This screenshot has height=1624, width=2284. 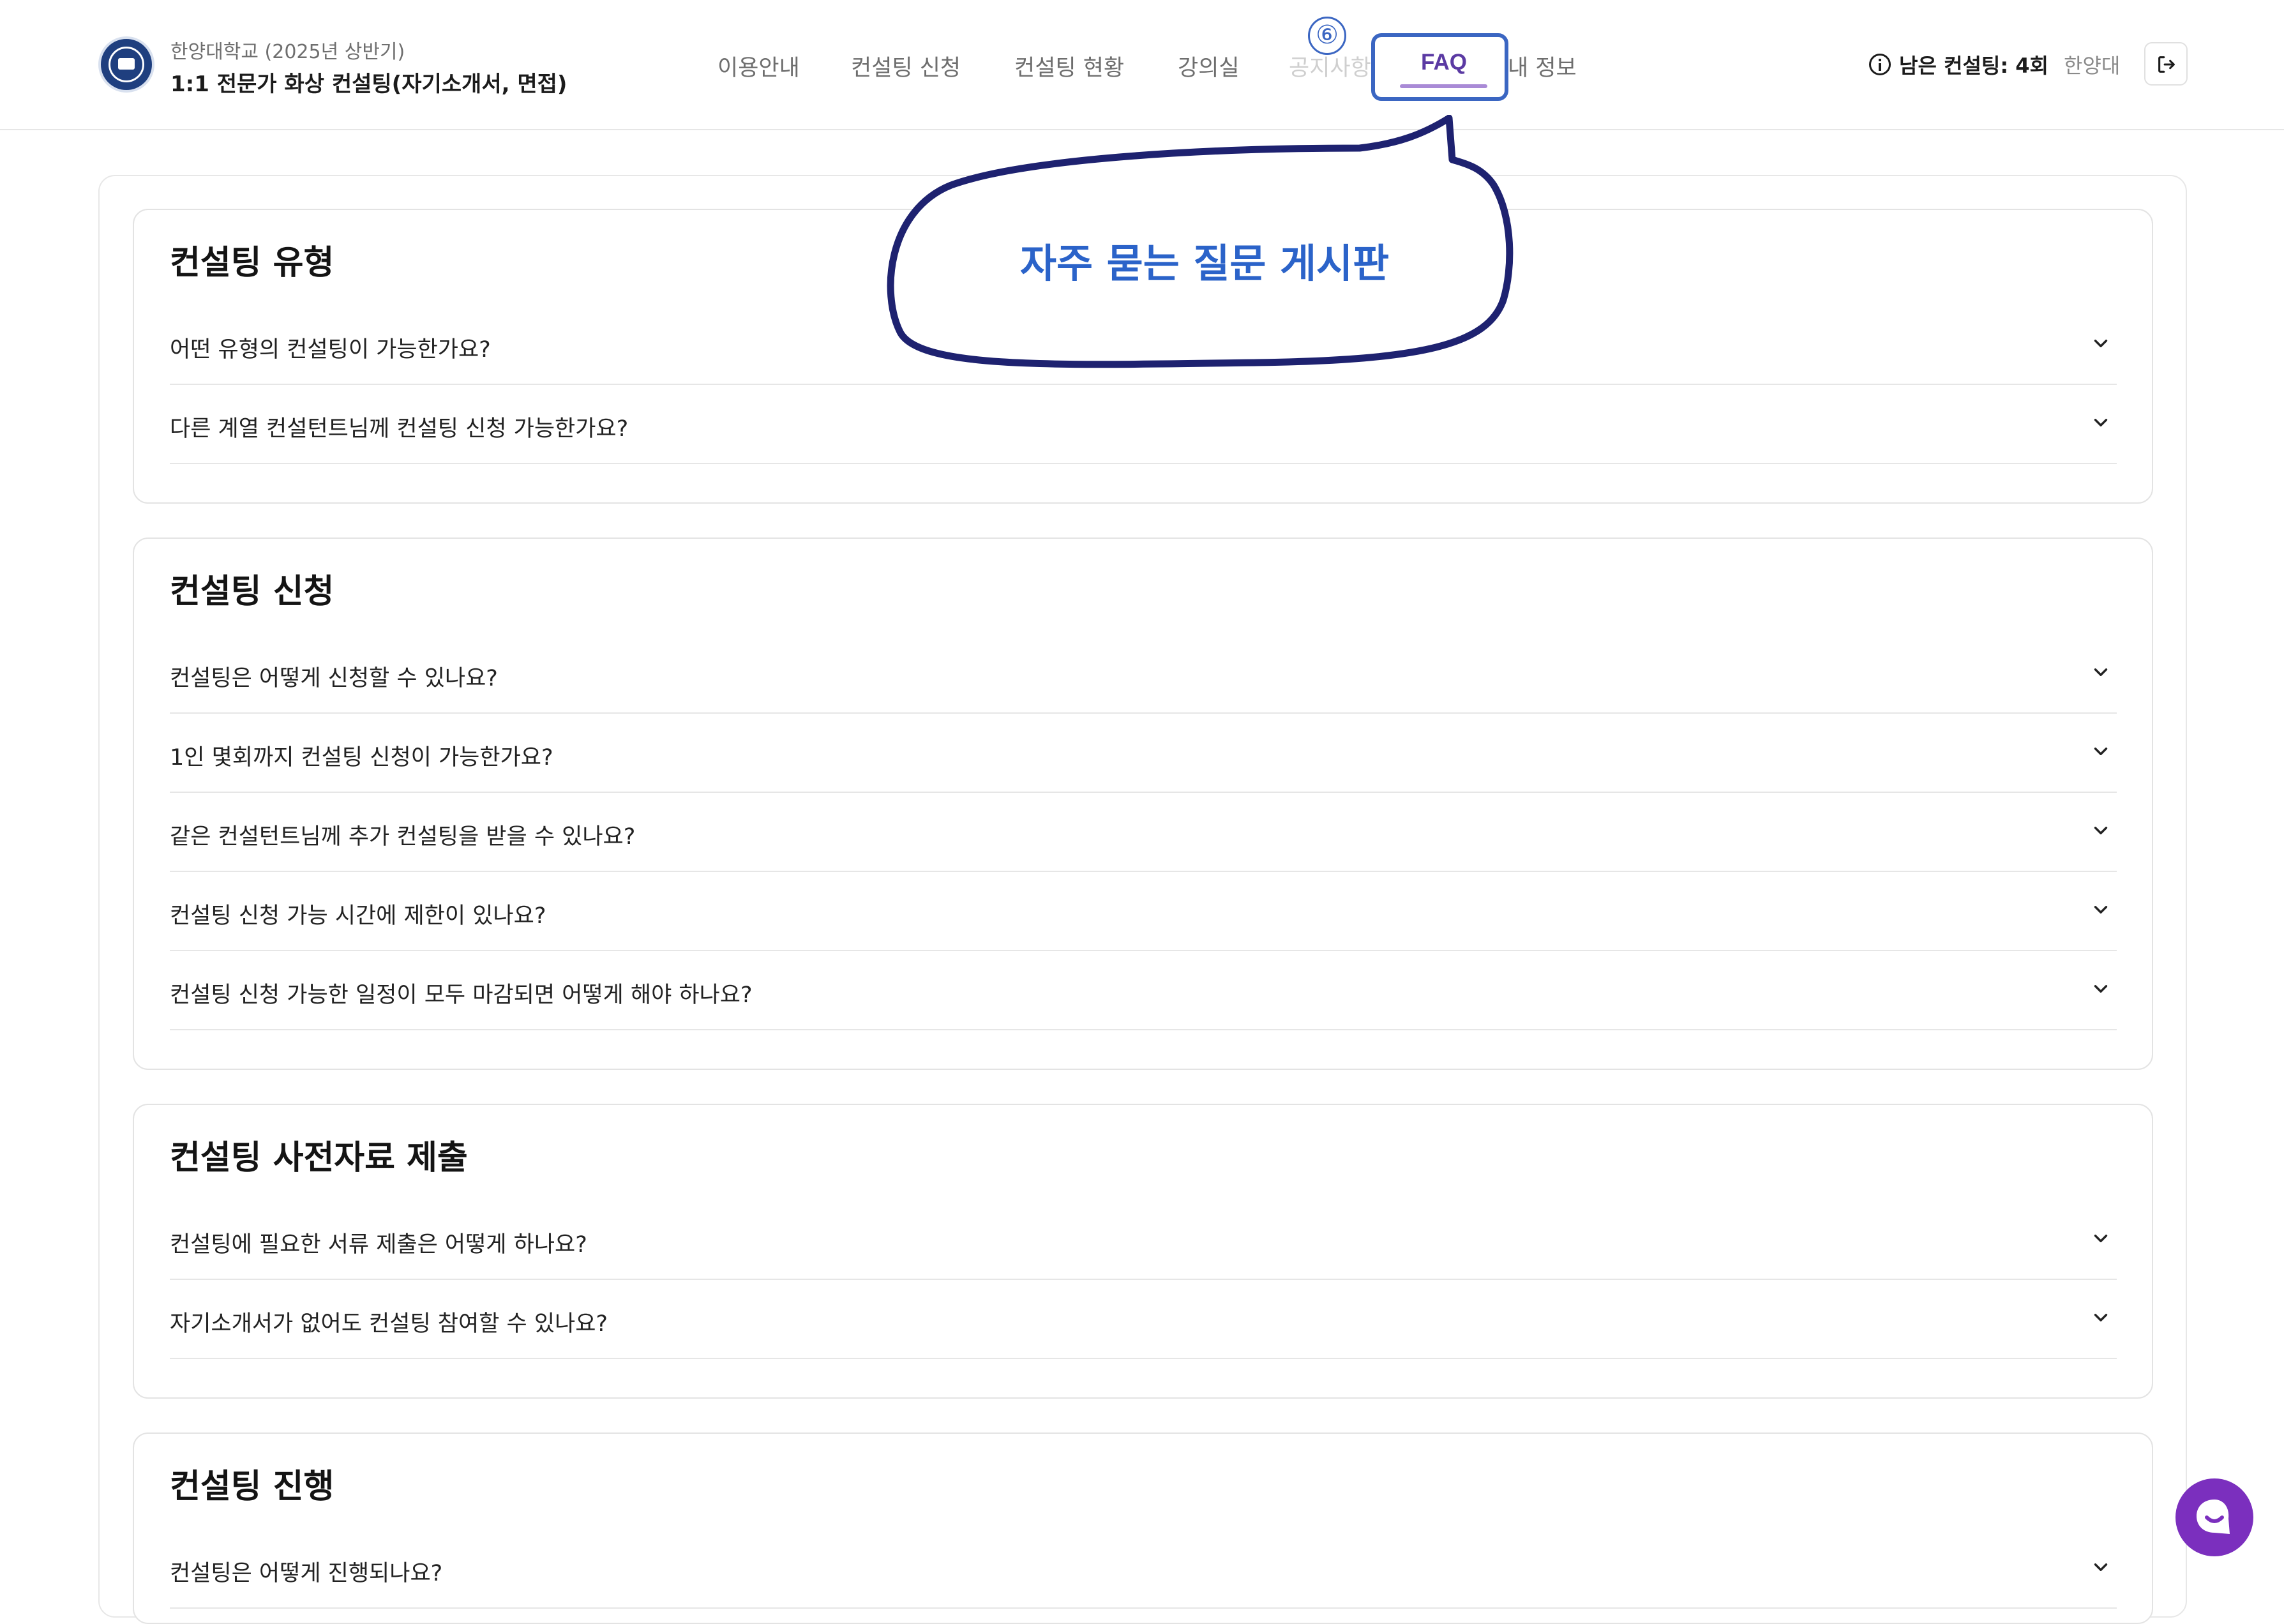 I want to click on faq-item: 자기소개서가 없어도 컨설팅 참여할 수 있나요?, so click(x=1144, y=1319).